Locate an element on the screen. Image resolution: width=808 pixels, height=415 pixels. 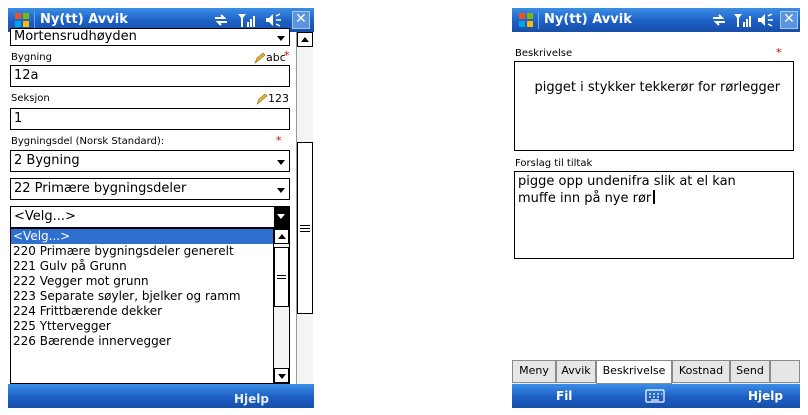
level3-value: <Velg...> is located at coordinates (45, 216).